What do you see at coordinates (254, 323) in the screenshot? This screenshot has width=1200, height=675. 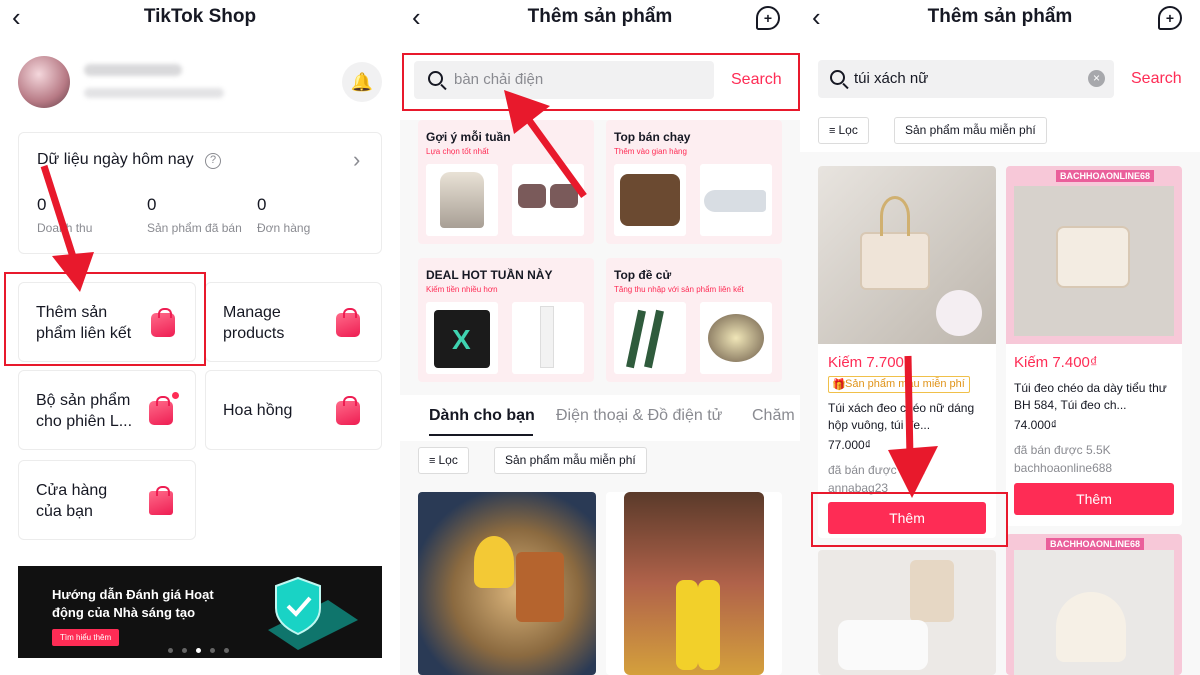 I see `tile-manage-label: Manage products` at bounding box center [254, 323].